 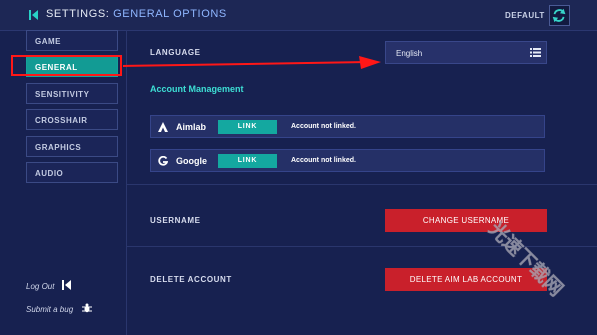 I want to click on reset-defaults-button, so click(x=559, y=15).